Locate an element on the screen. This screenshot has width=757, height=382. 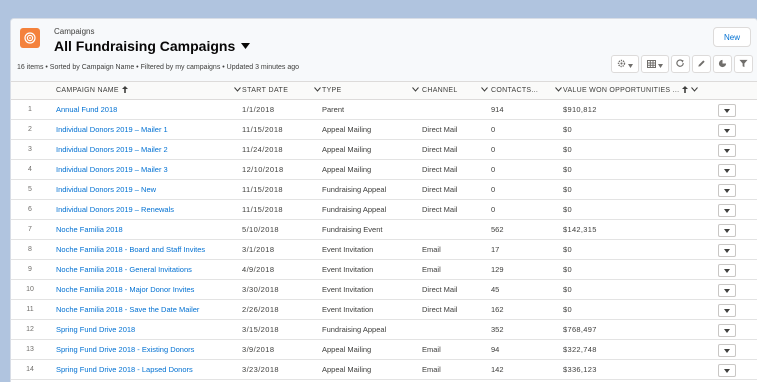
charts-button is located at coordinates (722, 64).